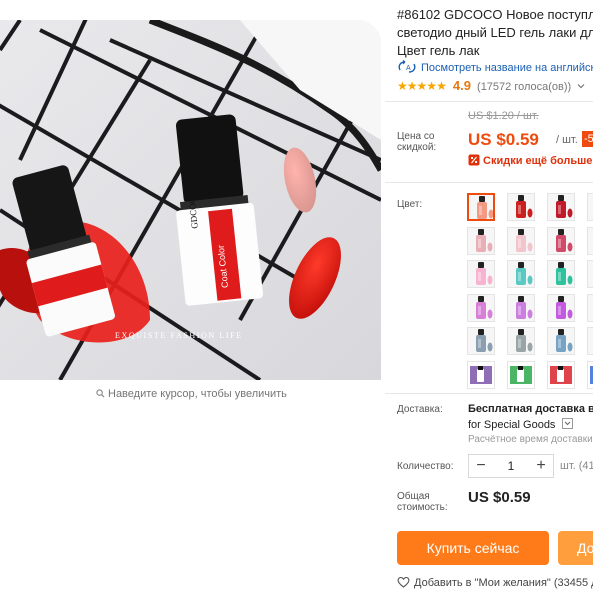 The image size is (593, 604). I want to click on zoom-hint: Наведите курсор, чтобы увеличить, so click(191, 394).